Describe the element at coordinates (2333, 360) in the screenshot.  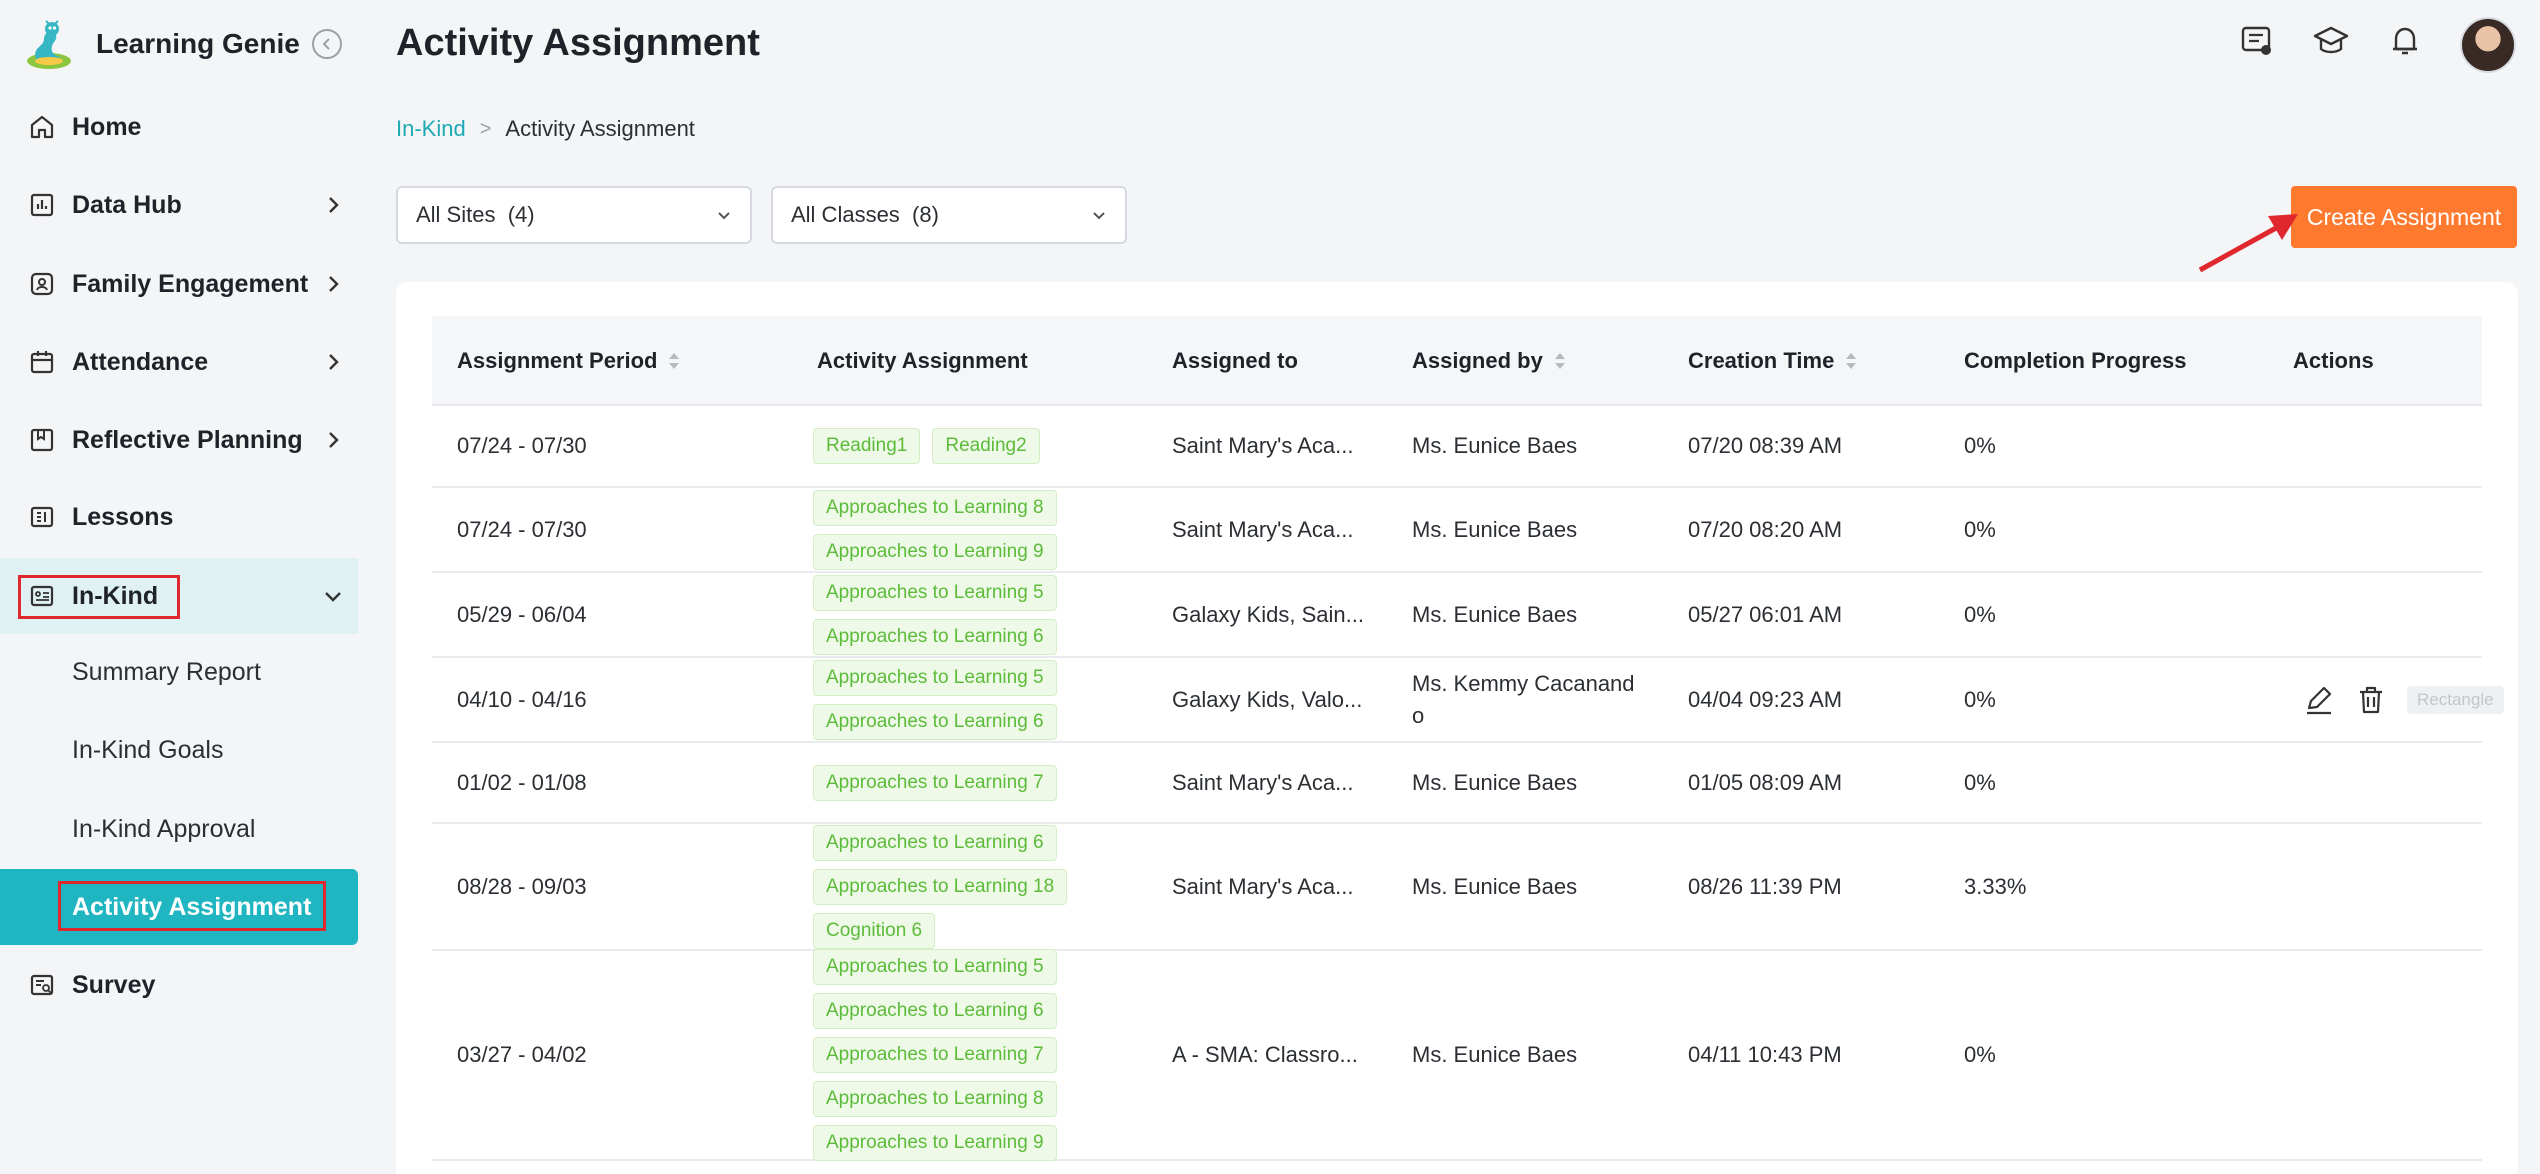
I see `column-header-label: Actions` at that location.